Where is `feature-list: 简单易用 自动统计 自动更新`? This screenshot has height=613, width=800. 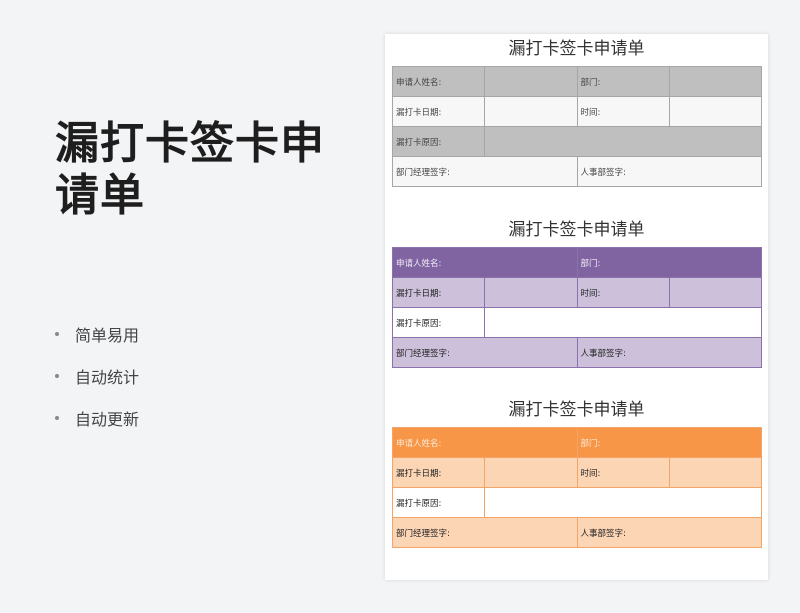
feature-list: 简单易用 自动统计 自动更新 is located at coordinates (97, 376).